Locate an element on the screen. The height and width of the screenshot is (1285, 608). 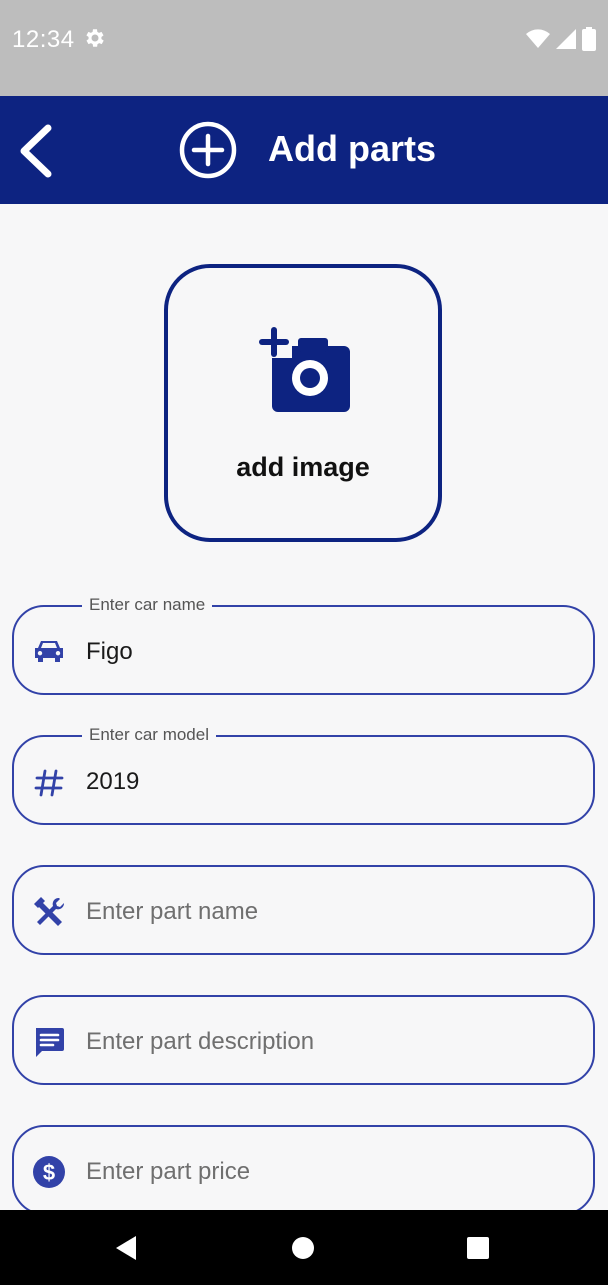
car-name-label: Enter car name is located at coordinates (147, 605).